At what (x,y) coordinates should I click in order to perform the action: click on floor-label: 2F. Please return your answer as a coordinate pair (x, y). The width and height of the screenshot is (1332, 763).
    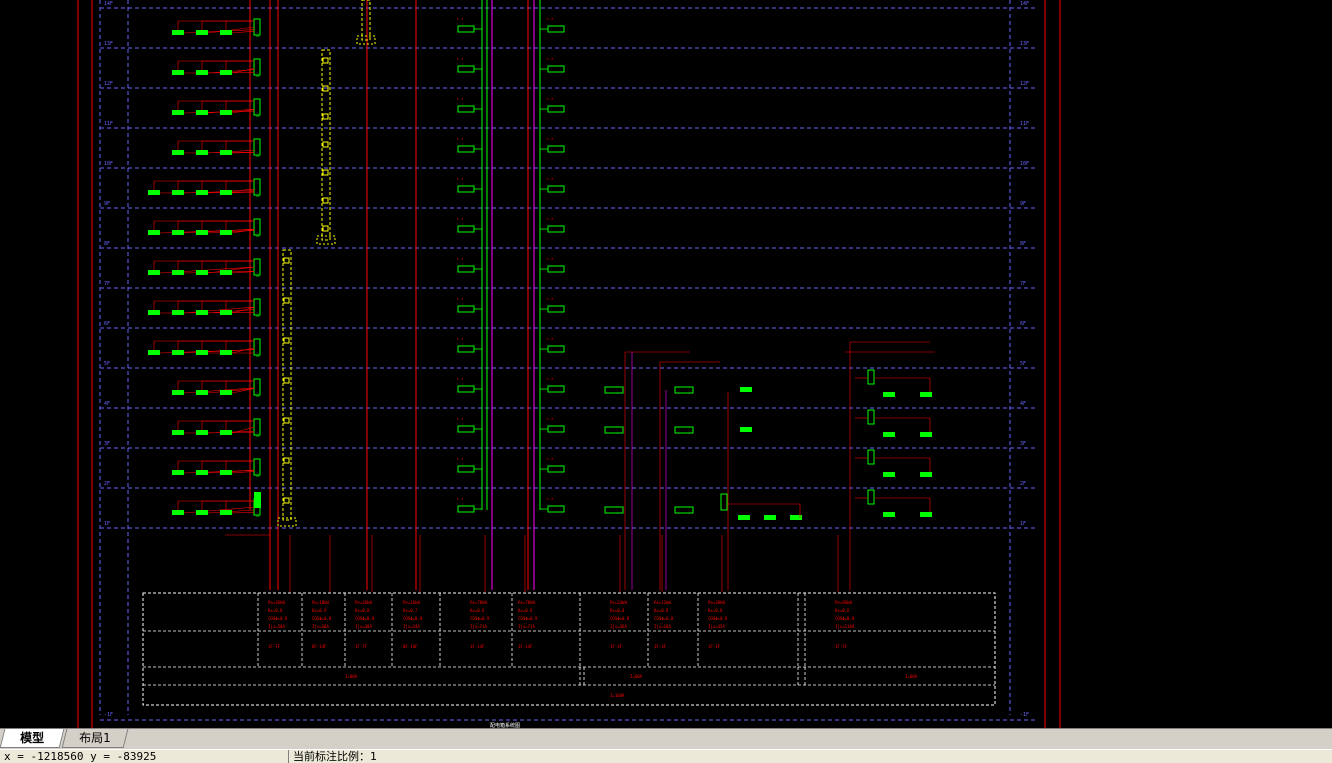
    Looking at the image, I should click on (1023, 484).